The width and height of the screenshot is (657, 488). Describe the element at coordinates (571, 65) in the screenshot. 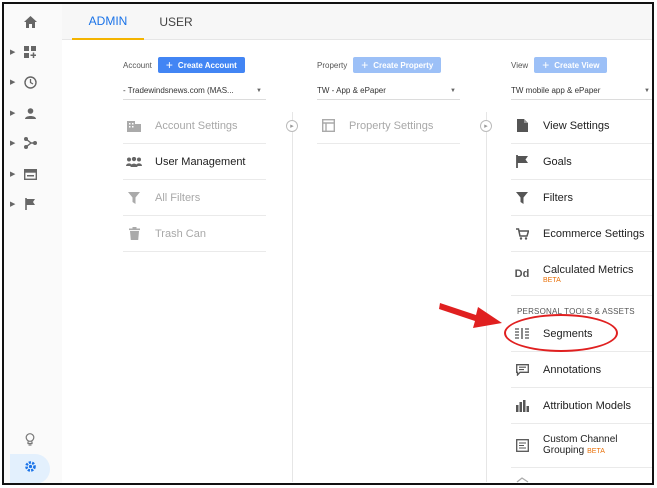

I see `create-view-button: + Create View` at that location.